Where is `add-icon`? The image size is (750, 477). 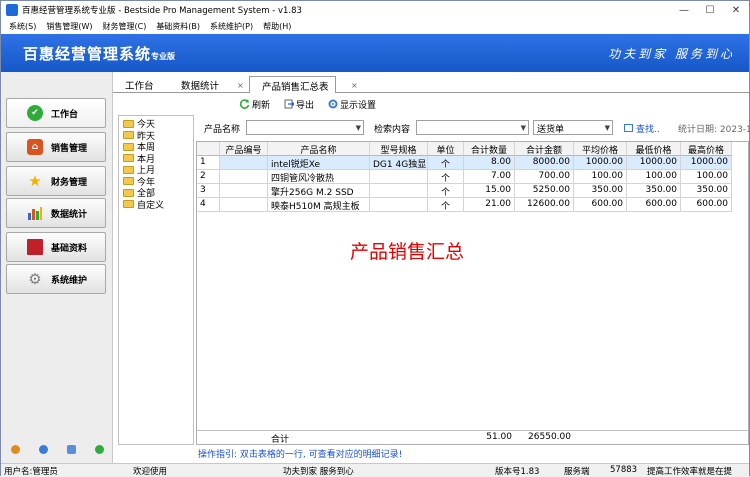
add-icon is located at coordinates (99, 449).